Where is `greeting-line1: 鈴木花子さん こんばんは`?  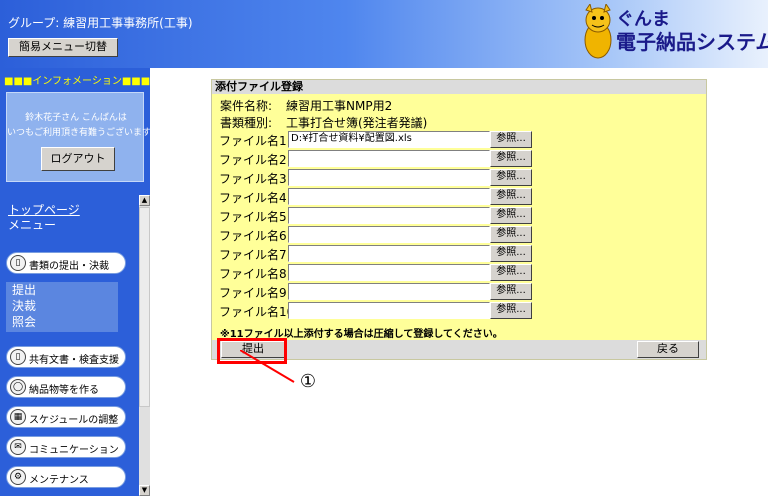
greeting-line1: 鈴木花子さん こんばんは is located at coordinates (76, 118).